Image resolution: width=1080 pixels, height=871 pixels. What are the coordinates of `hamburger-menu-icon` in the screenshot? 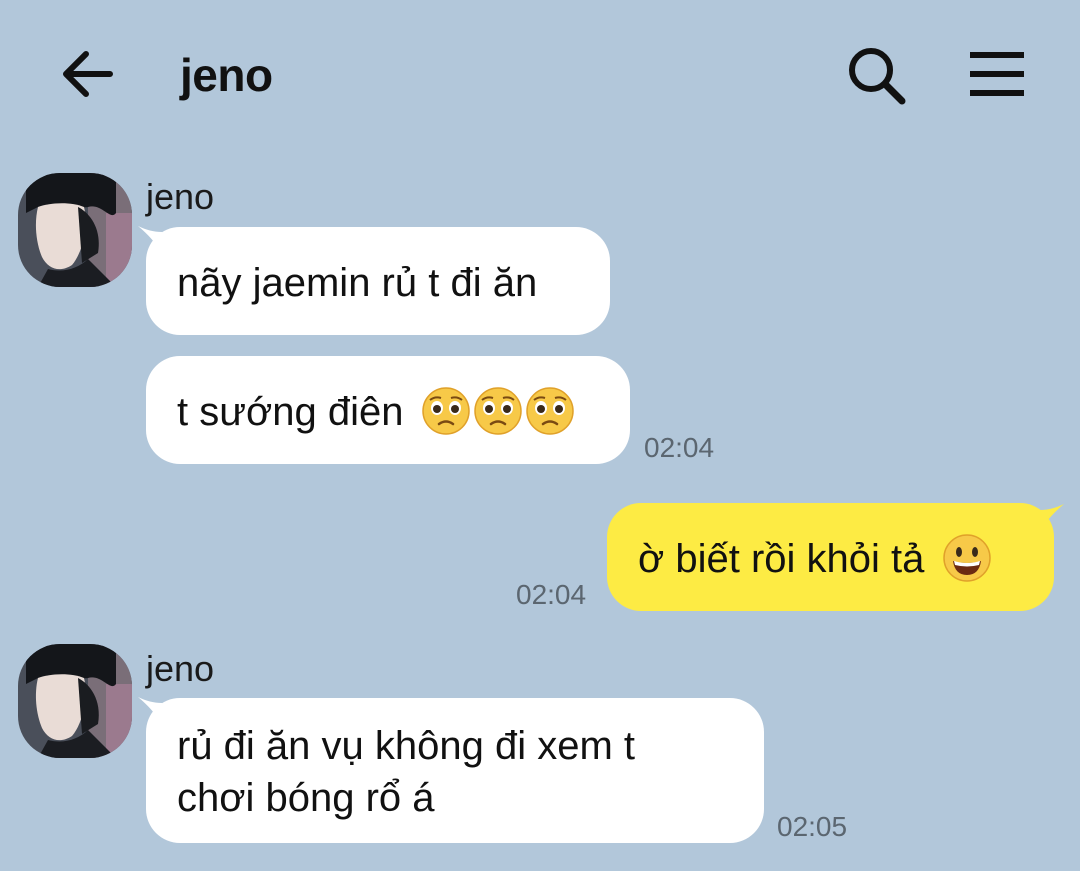 It's located at (997, 74).